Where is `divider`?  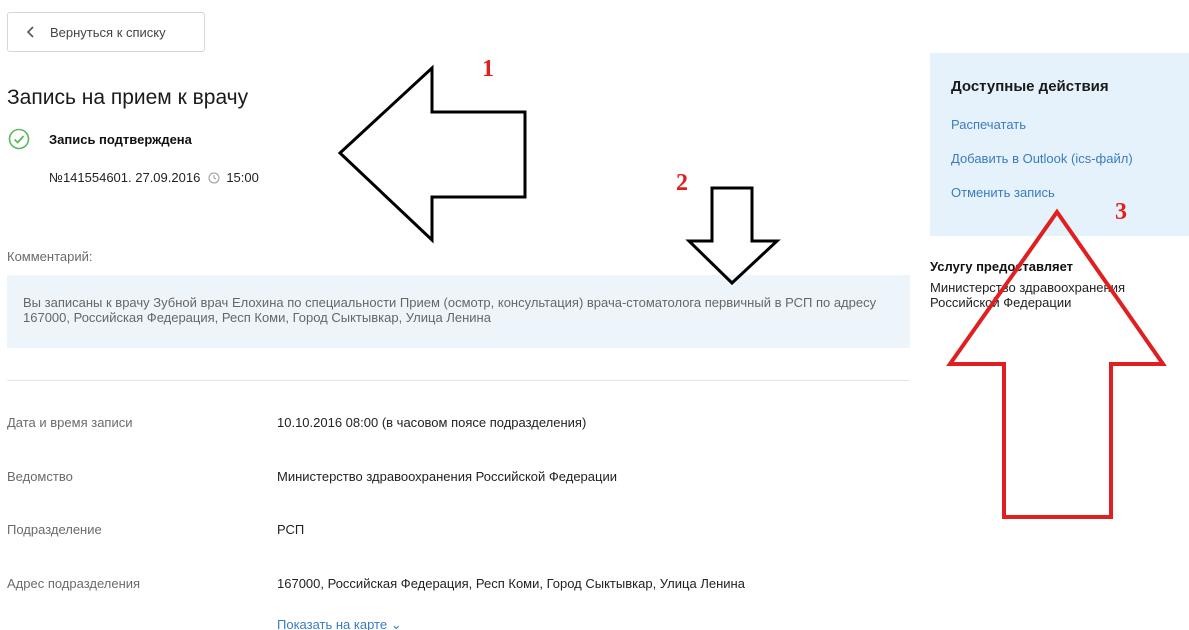 divider is located at coordinates (458, 380).